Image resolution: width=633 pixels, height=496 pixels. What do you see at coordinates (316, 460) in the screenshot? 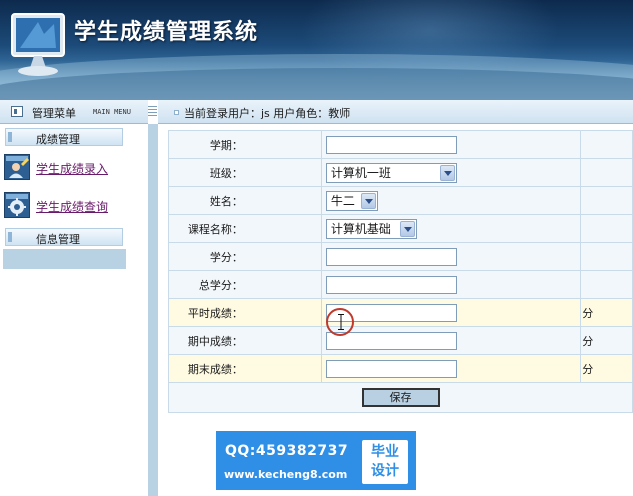
I see `watermark-logo: QQ:459382737 www.kecheng8.com 毕业 设计` at bounding box center [316, 460].